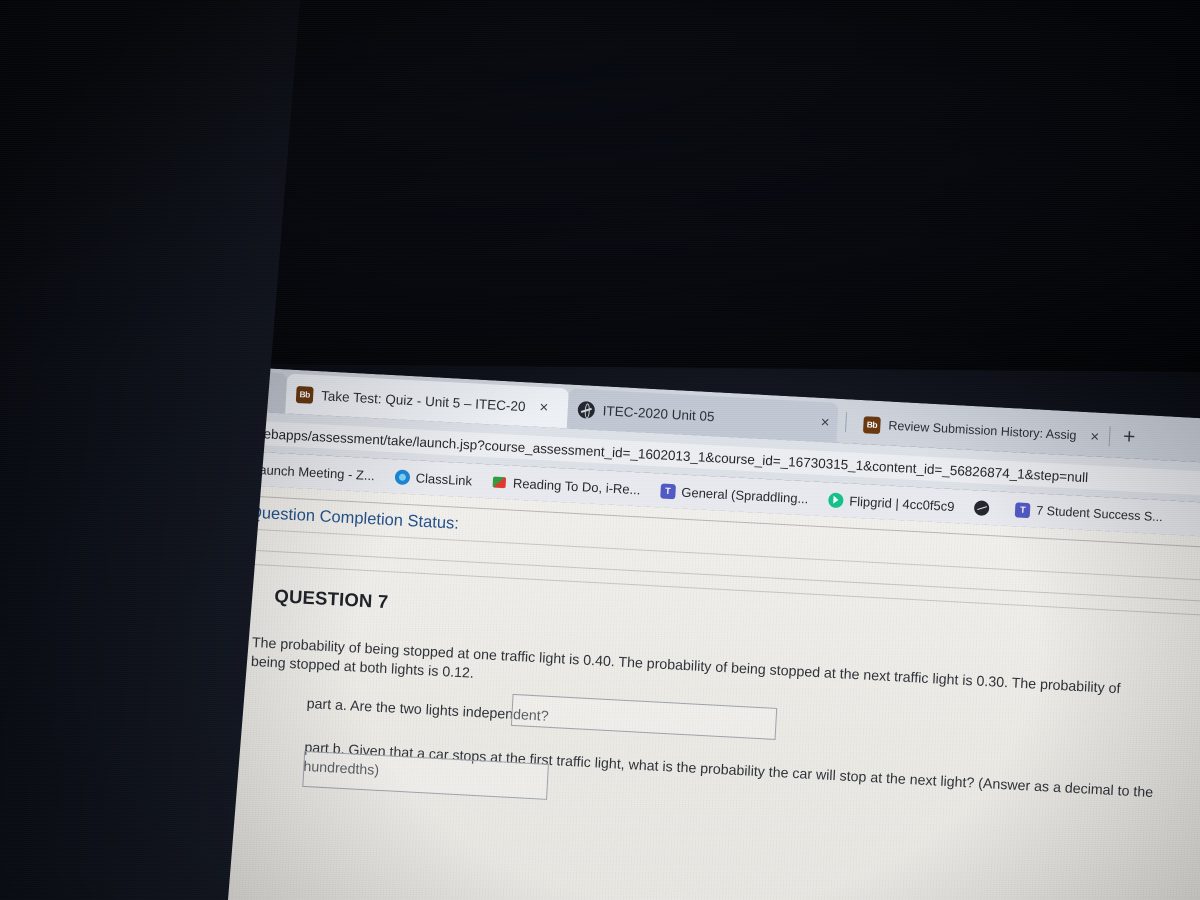  I want to click on tab-label: ITEC-2020 Unit 05, so click(658, 413).